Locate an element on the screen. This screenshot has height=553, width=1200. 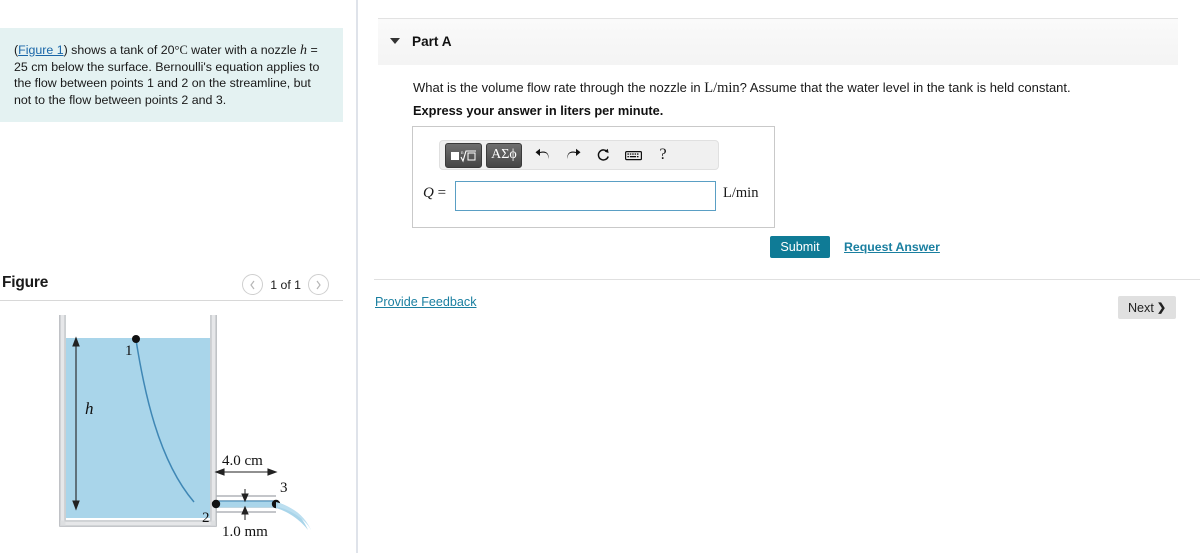
math-toolbar: n ΑΣϕ ? is located at coordinates (579, 155).